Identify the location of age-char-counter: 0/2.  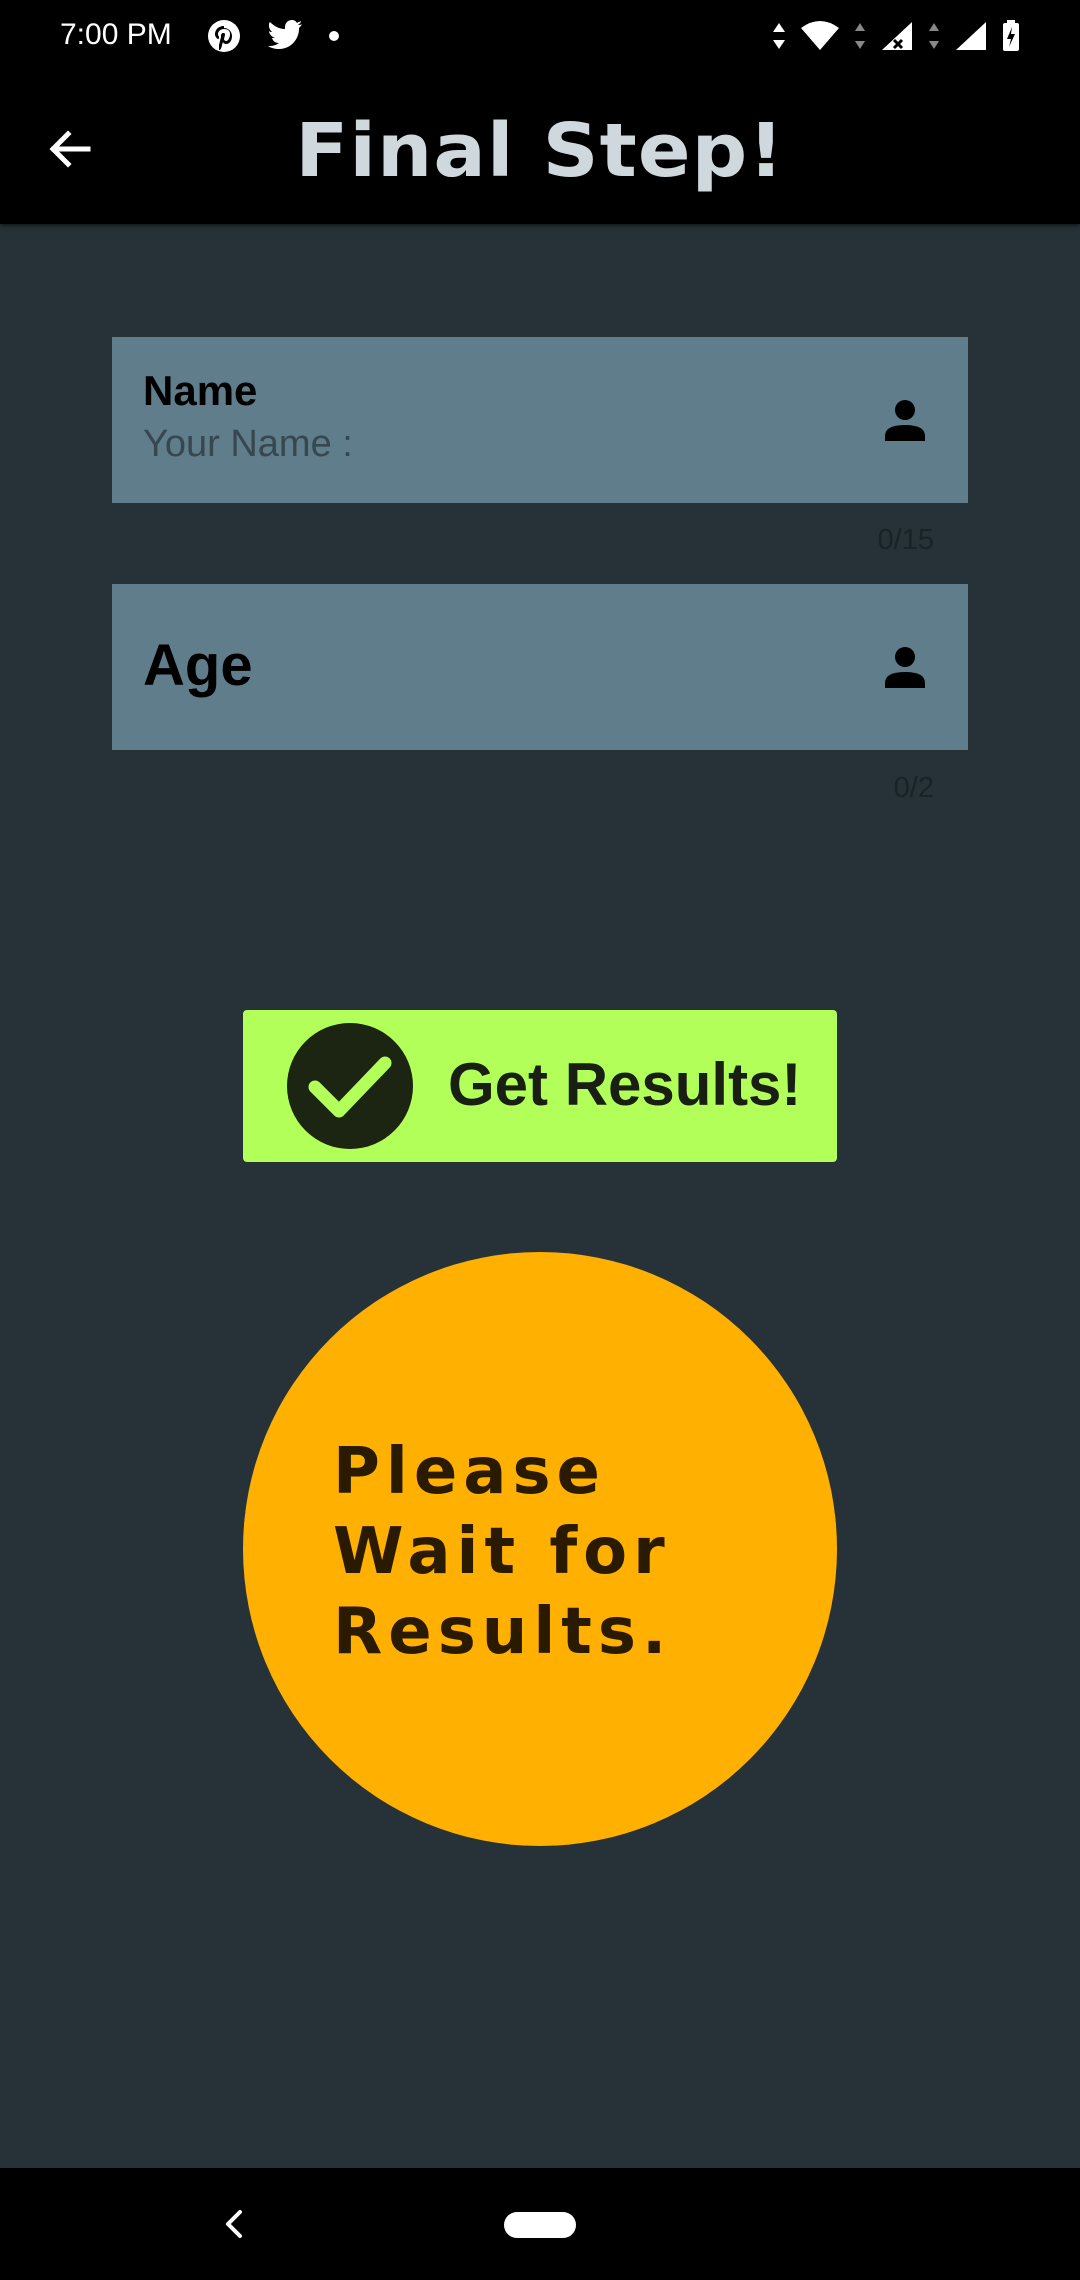
(913, 788).